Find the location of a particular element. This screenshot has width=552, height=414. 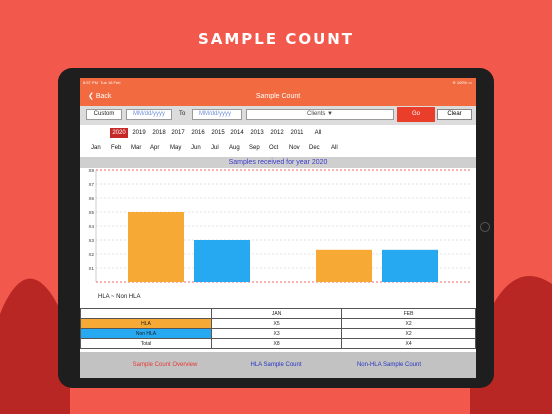

table-row: Total X8 X4 is located at coordinates (278, 343).